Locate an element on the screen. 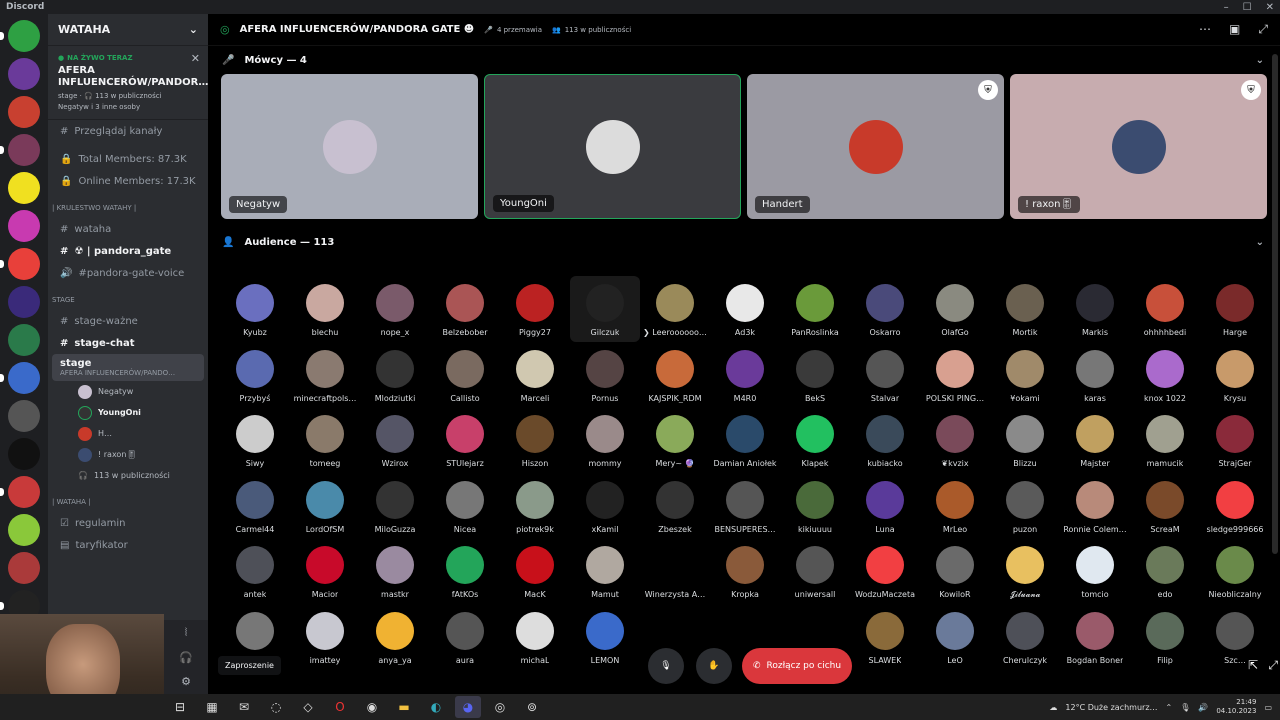  audience-member: Marceli is located at coordinates (535, 375).